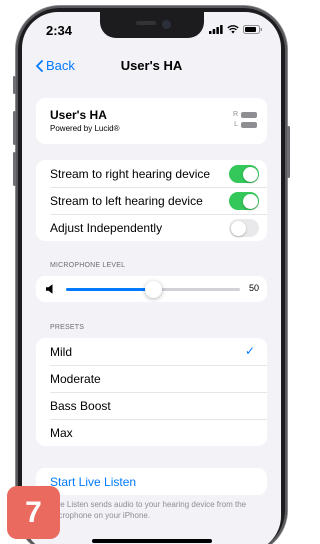 Image resolution: width=320 pixels, height=544 pixels. I want to click on preset-bass-boost: Bass Boost, so click(151, 405).